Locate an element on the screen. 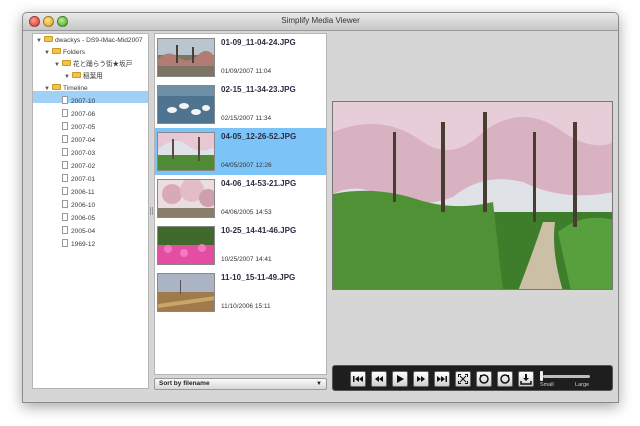 This screenshot has width=640, height=426. skip-to-start-icon is located at coordinates (358, 379).